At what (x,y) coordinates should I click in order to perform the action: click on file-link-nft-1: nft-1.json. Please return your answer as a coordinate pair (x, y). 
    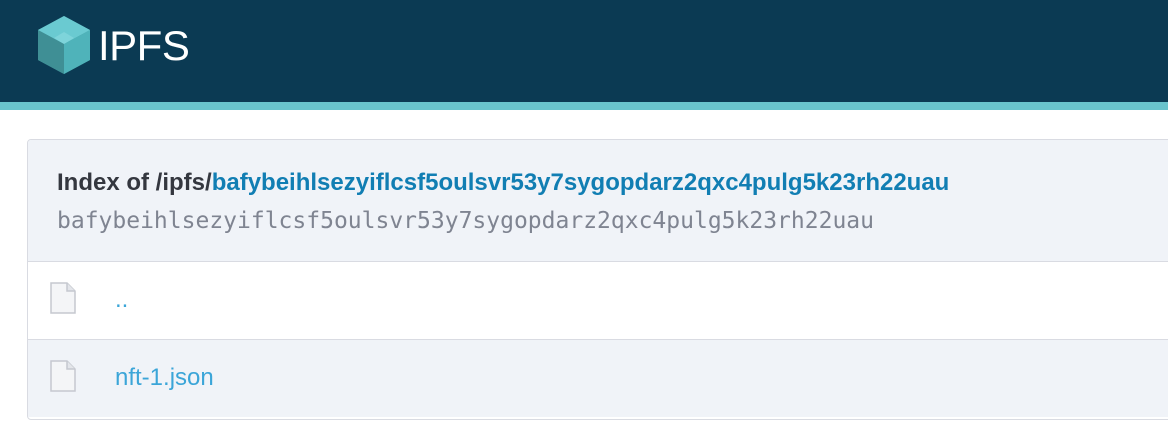
    Looking at the image, I should click on (164, 378).